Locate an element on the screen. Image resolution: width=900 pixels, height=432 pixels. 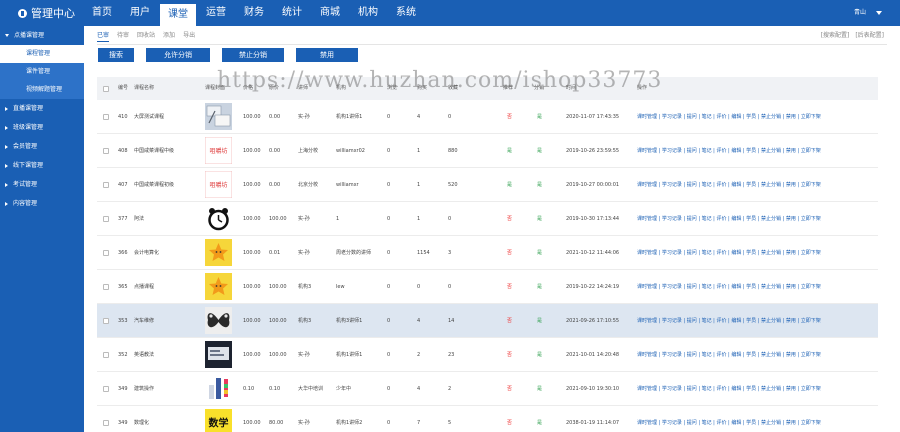
config-links: [搜索配置] [后表配置] is located at coordinates (850, 34).